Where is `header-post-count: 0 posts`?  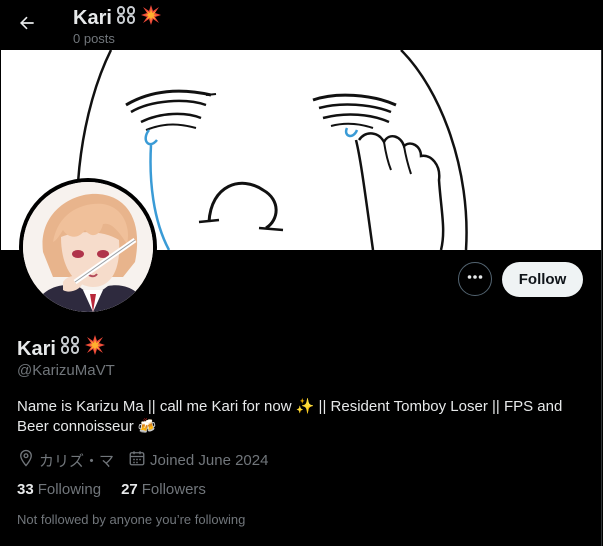 header-post-count: 0 posts is located at coordinates (94, 38).